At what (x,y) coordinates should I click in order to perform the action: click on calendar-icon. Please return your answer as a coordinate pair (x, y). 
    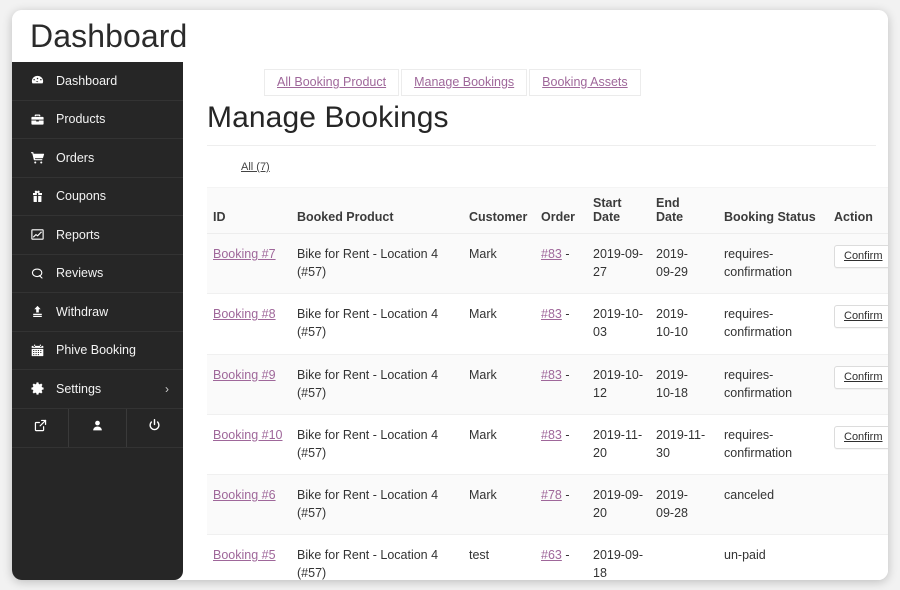
    Looking at the image, I should click on (43, 350).